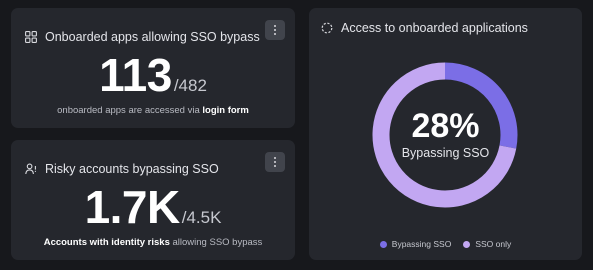 The width and height of the screenshot is (593, 270). I want to click on card-header: Onboarded apps allowing SSO bypass, so click(142, 37).